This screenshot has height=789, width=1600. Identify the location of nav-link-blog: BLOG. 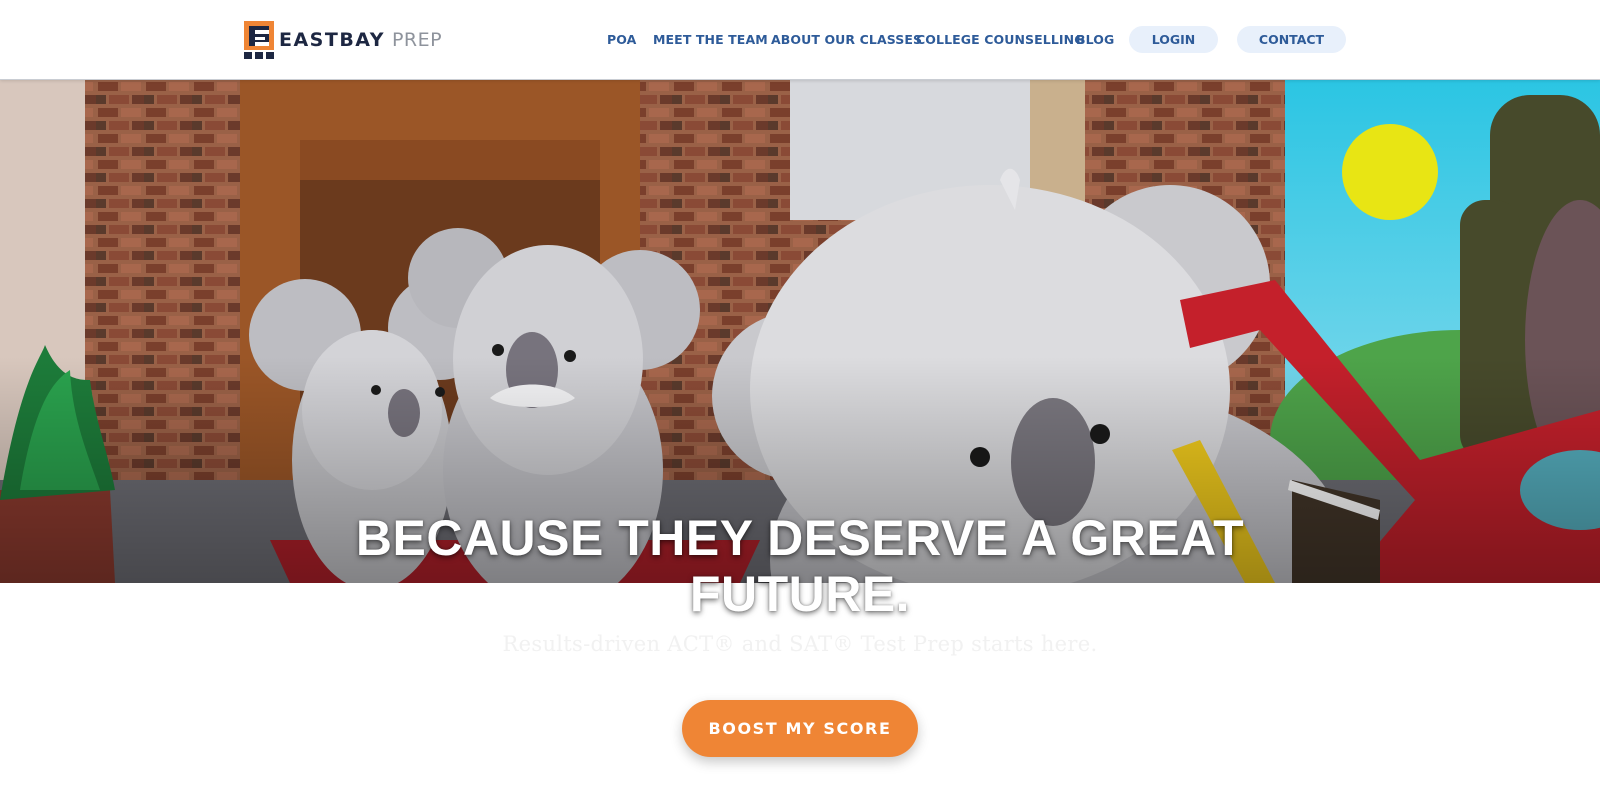
(1095, 40).